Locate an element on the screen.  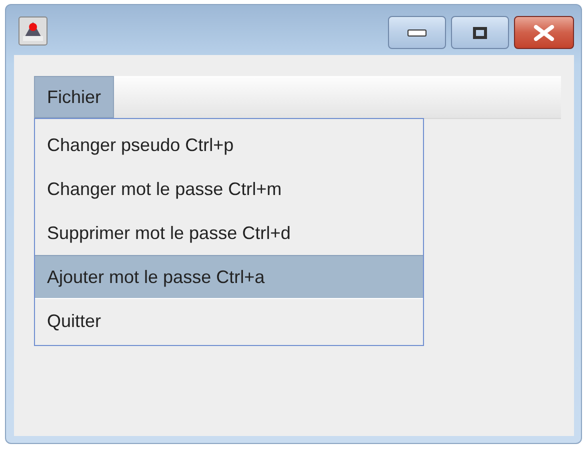
menu-title: Fichier is located at coordinates (74, 97).